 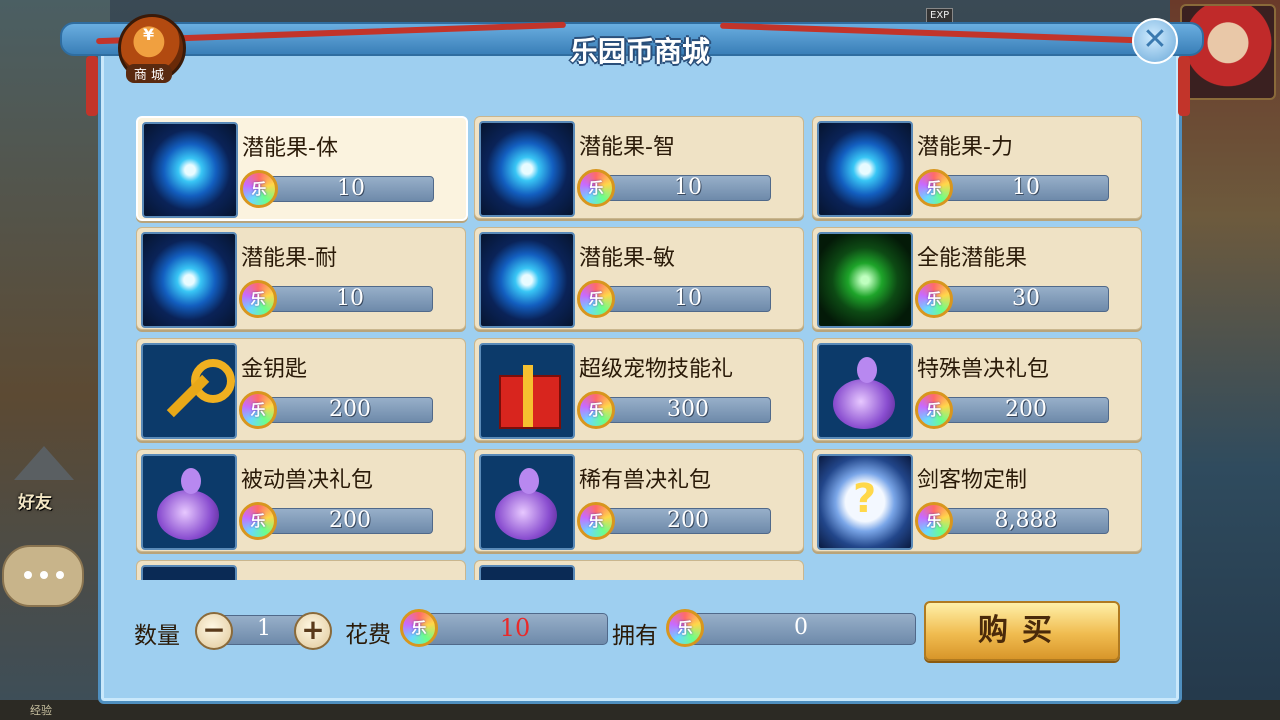 What do you see at coordinates (639, 278) in the screenshot?
I see `item-card: 潜能果-敏 10` at bounding box center [639, 278].